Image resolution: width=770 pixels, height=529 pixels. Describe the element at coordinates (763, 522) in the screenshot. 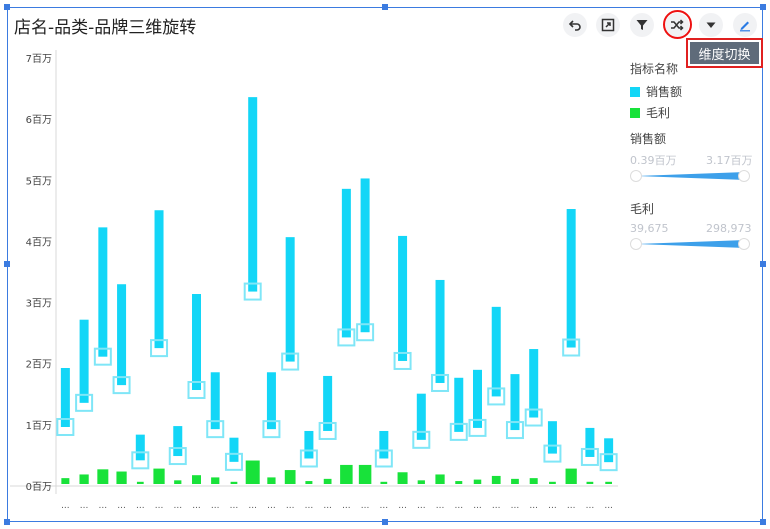

I see `resize-handle-bottom-right` at that location.